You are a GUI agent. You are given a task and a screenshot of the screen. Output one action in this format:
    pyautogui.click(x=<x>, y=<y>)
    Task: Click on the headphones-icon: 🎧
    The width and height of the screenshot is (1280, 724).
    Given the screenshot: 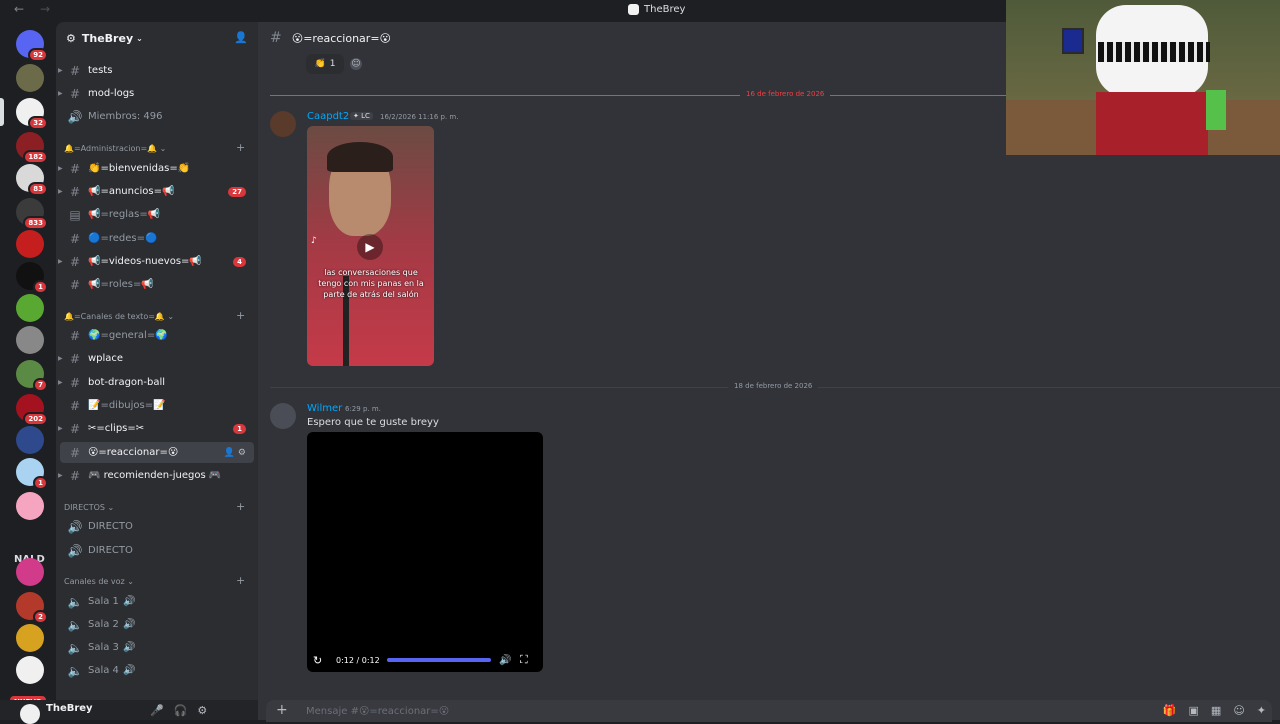 What is the action you would take?
    pyautogui.click(x=181, y=710)
    